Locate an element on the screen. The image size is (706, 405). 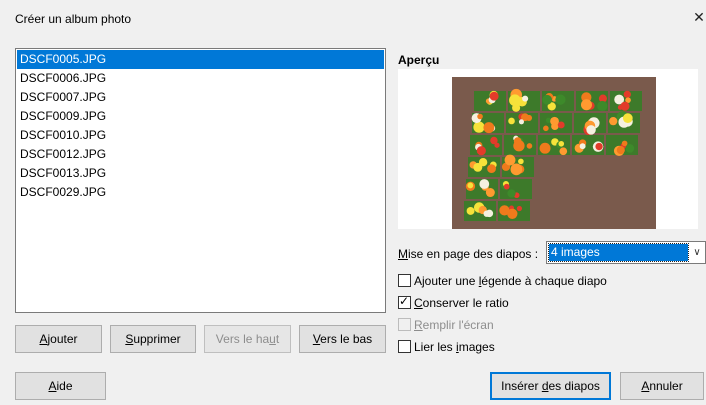
fill-screen-label-mnemonic: R is located at coordinates (418, 325).